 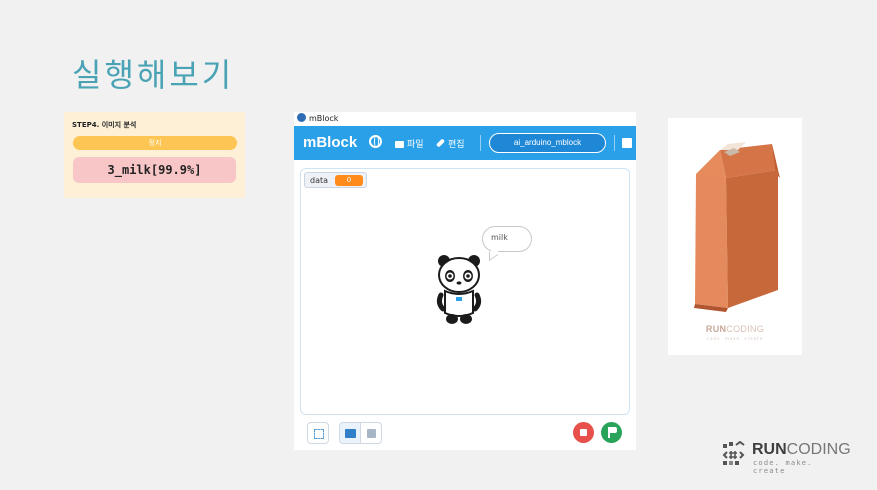 I want to click on menu-edit: 편집, so click(x=450, y=143).